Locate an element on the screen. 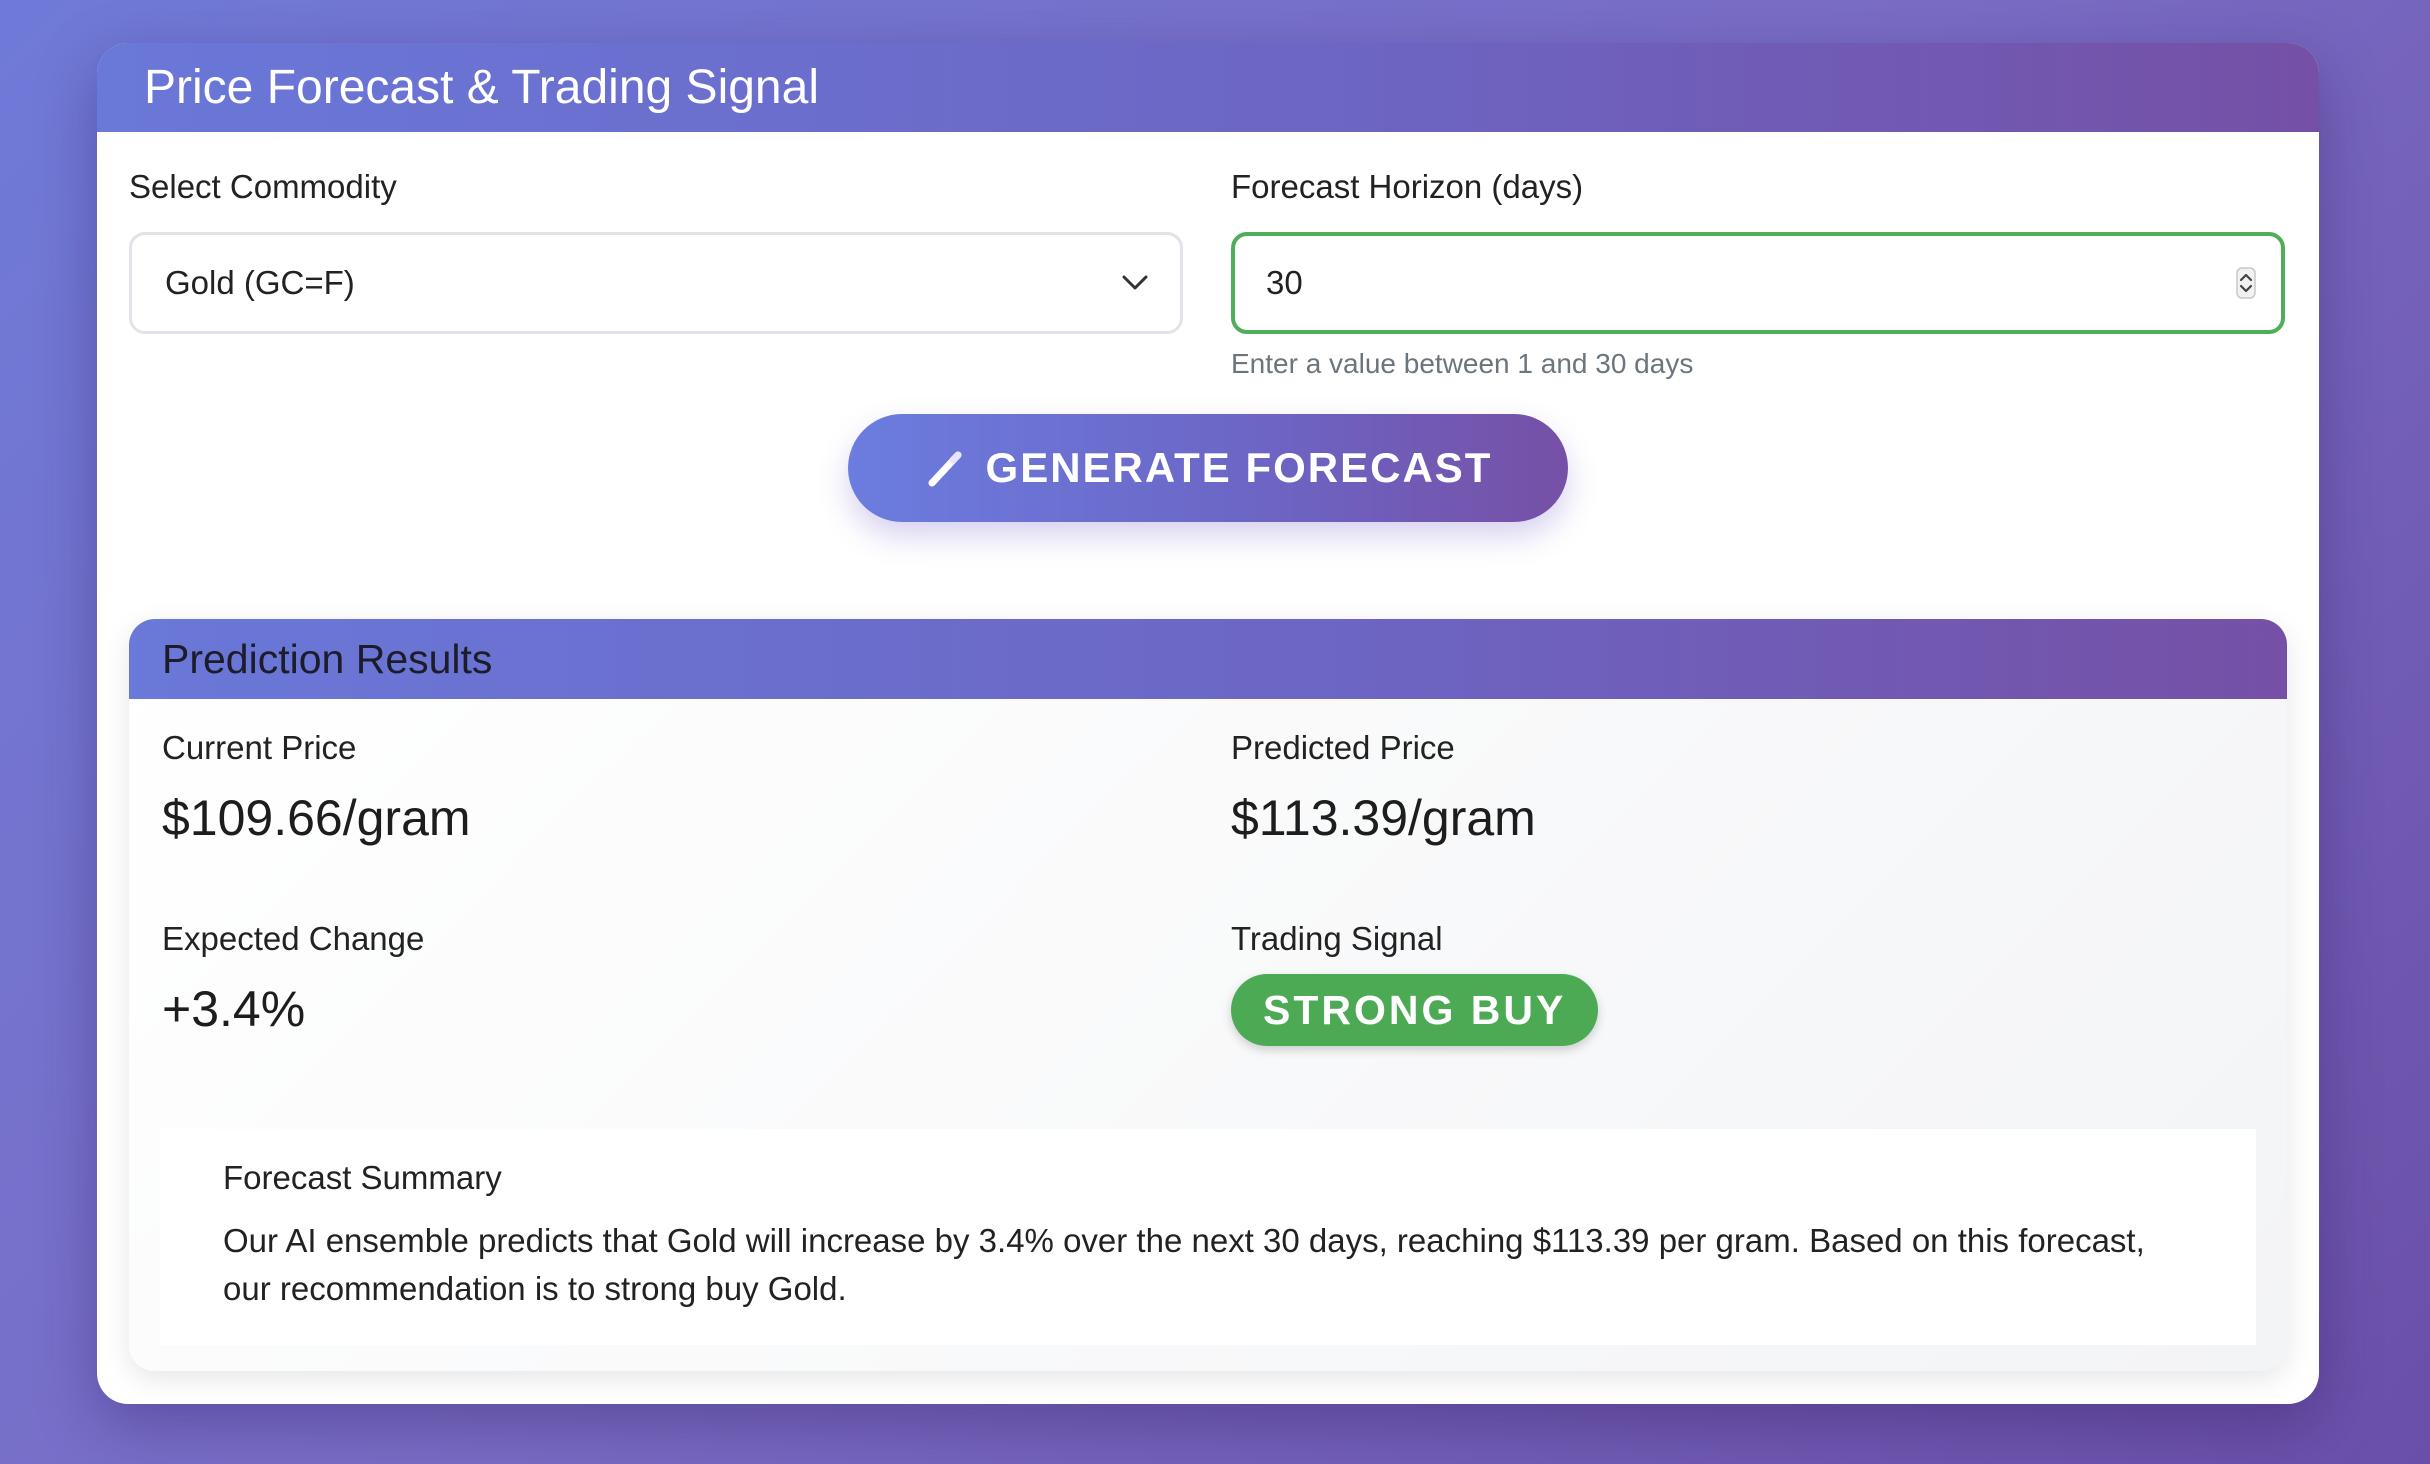 The height and width of the screenshot is (1464, 2430). expected-change-label: Expected Change is located at coordinates (293, 938).